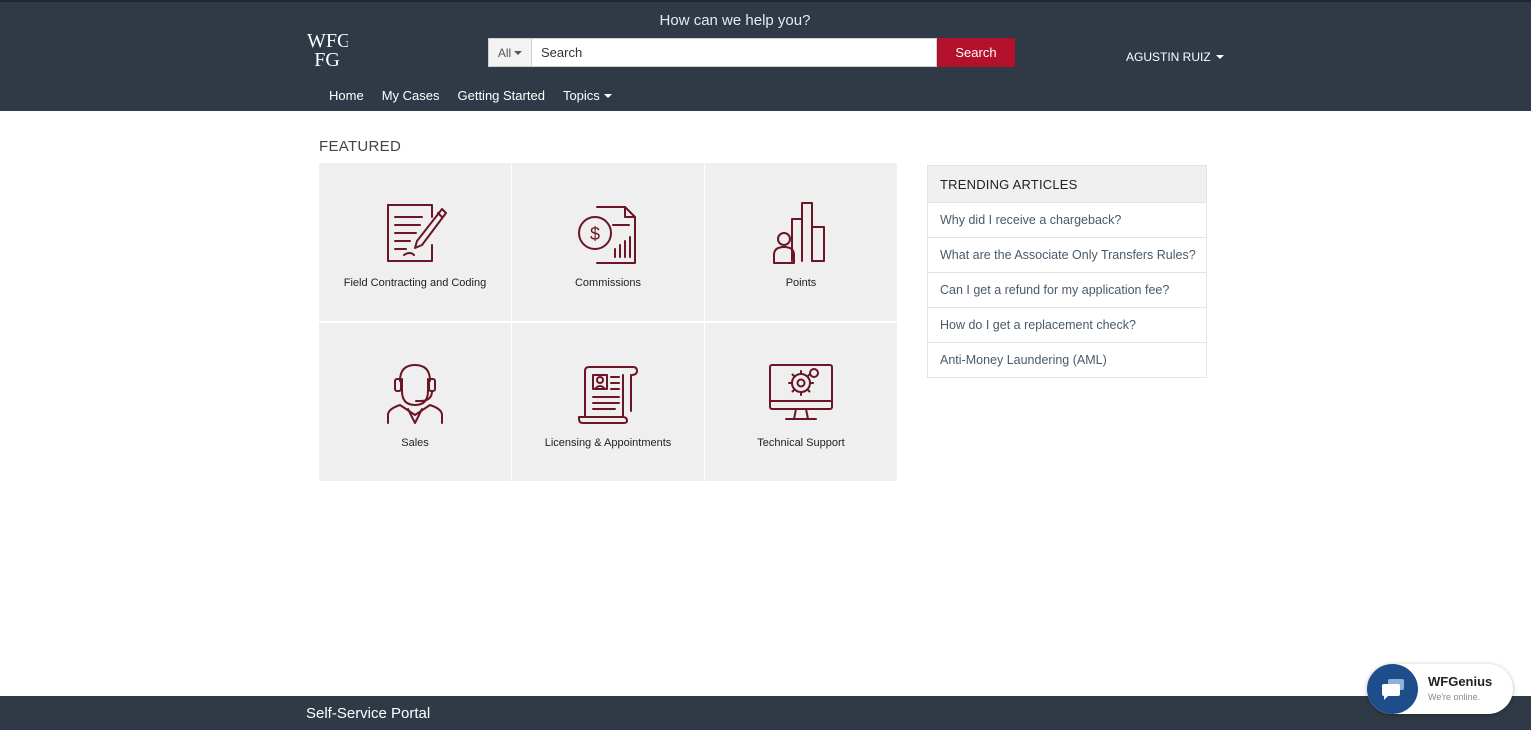 Image resolution: width=1531 pixels, height=730 pixels. I want to click on monitor-gear-icon, so click(801, 392).